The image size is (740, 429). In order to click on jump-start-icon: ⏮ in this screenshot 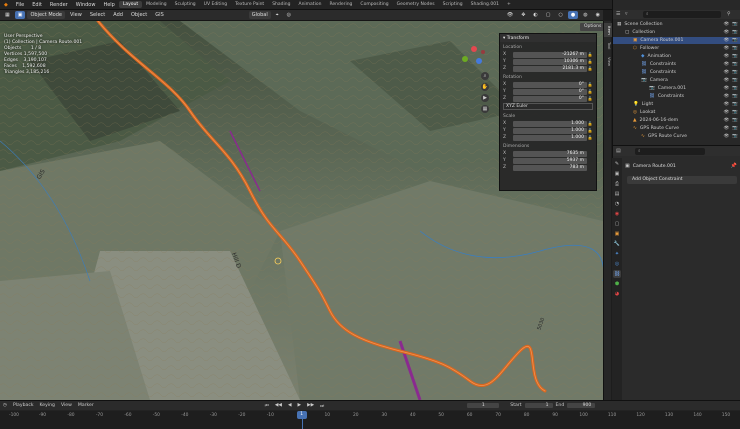, I will do `click(267, 406)`.